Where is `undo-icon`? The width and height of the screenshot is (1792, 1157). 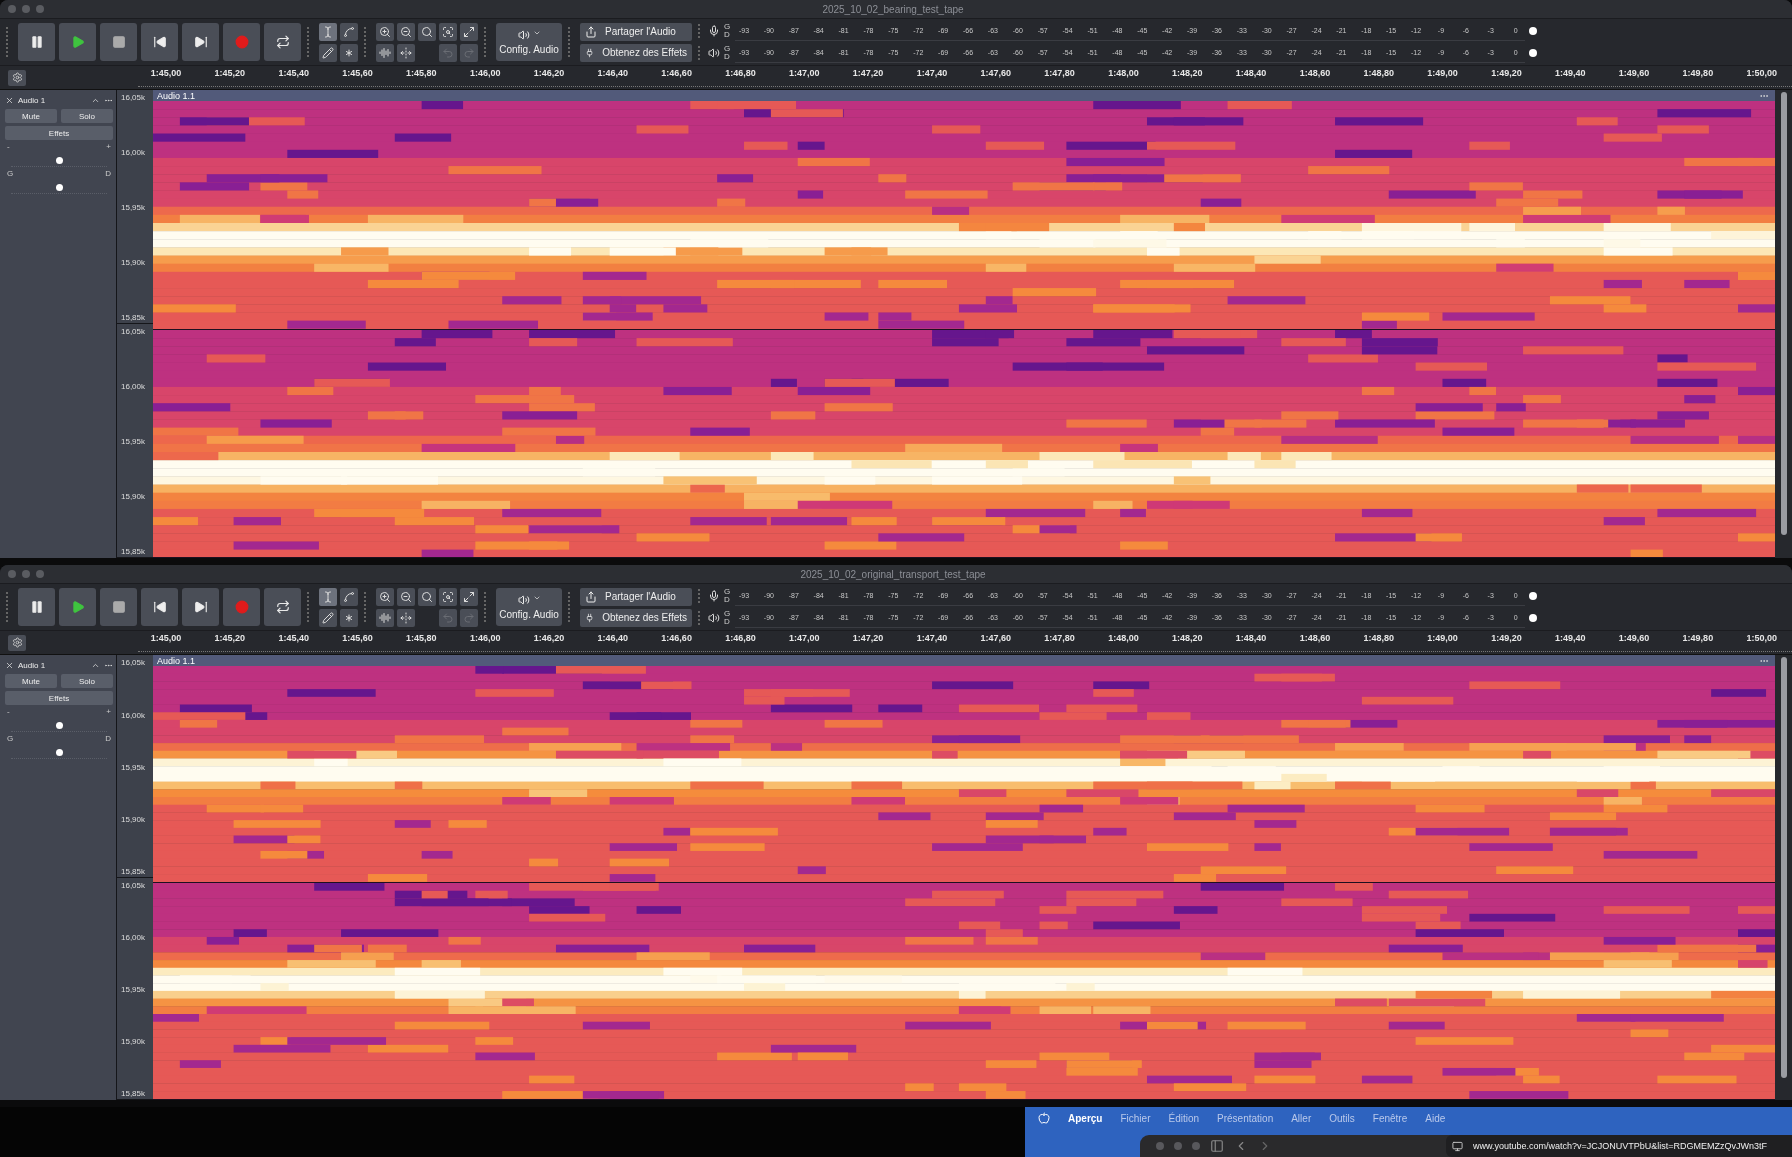 undo-icon is located at coordinates (448, 52).